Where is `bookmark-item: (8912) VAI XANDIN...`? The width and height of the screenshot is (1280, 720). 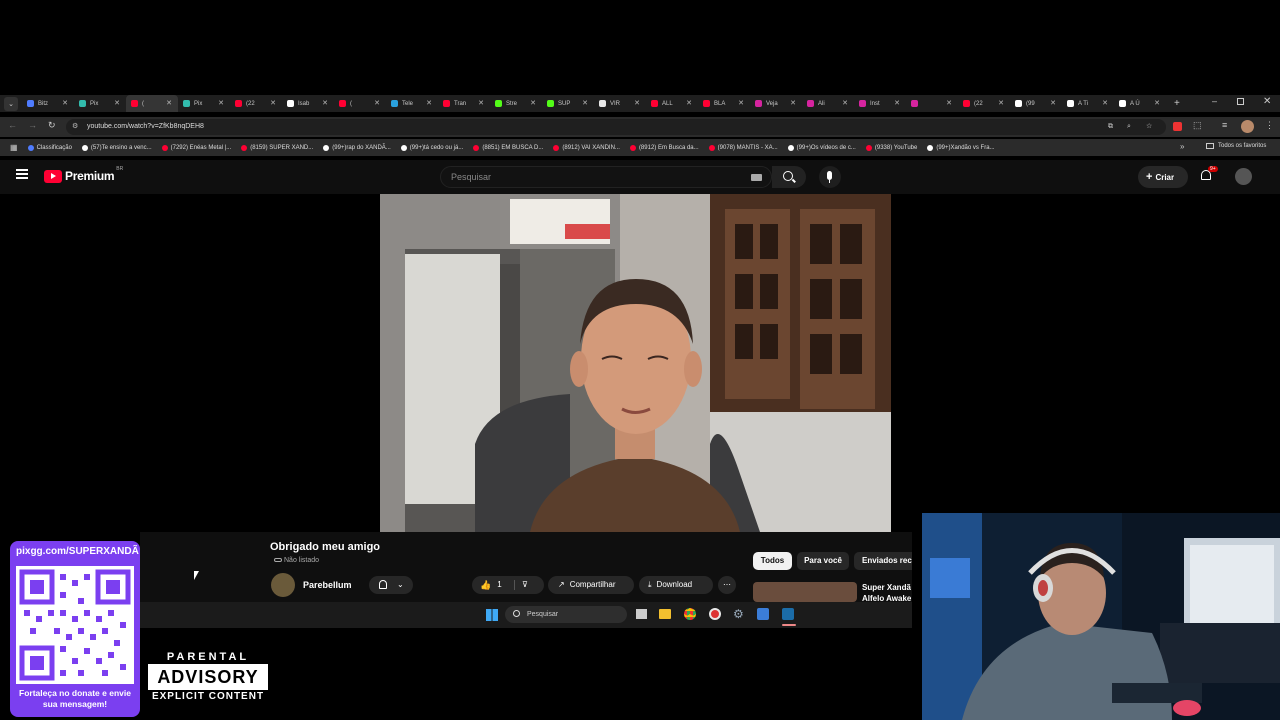
bookmark-item: (8912) VAI XANDIN... is located at coordinates (586, 147).